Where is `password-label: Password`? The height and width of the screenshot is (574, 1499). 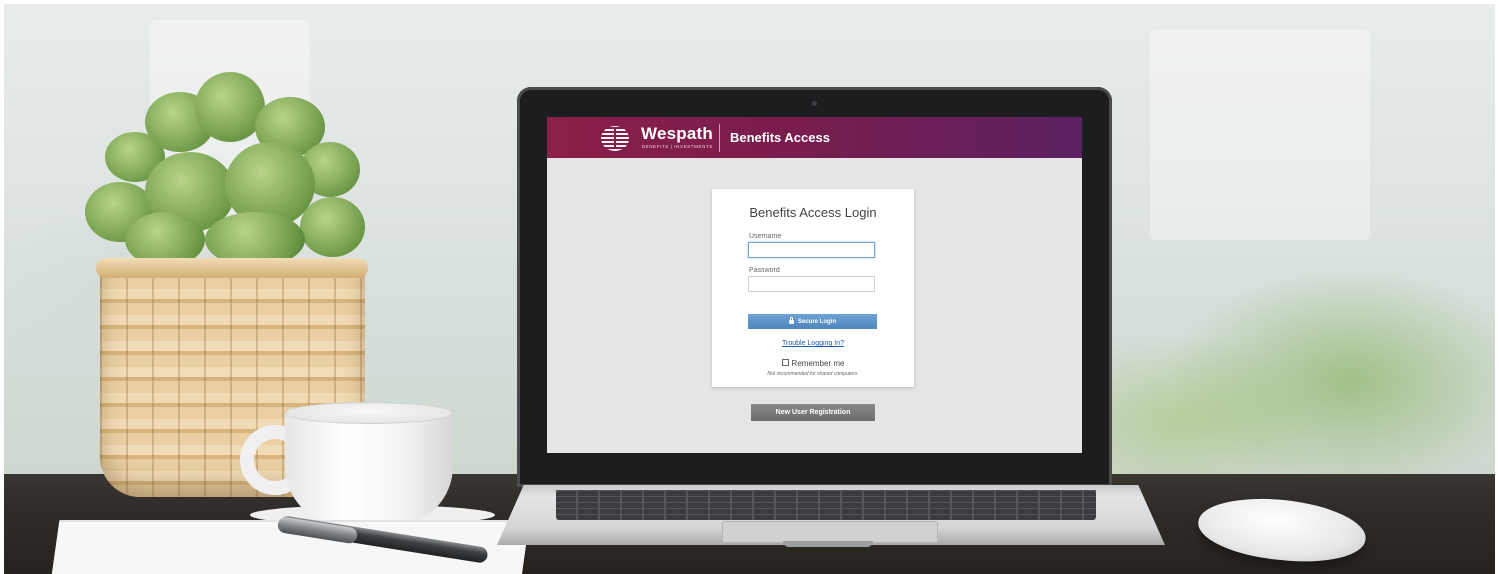
password-label: Password is located at coordinates (764, 270).